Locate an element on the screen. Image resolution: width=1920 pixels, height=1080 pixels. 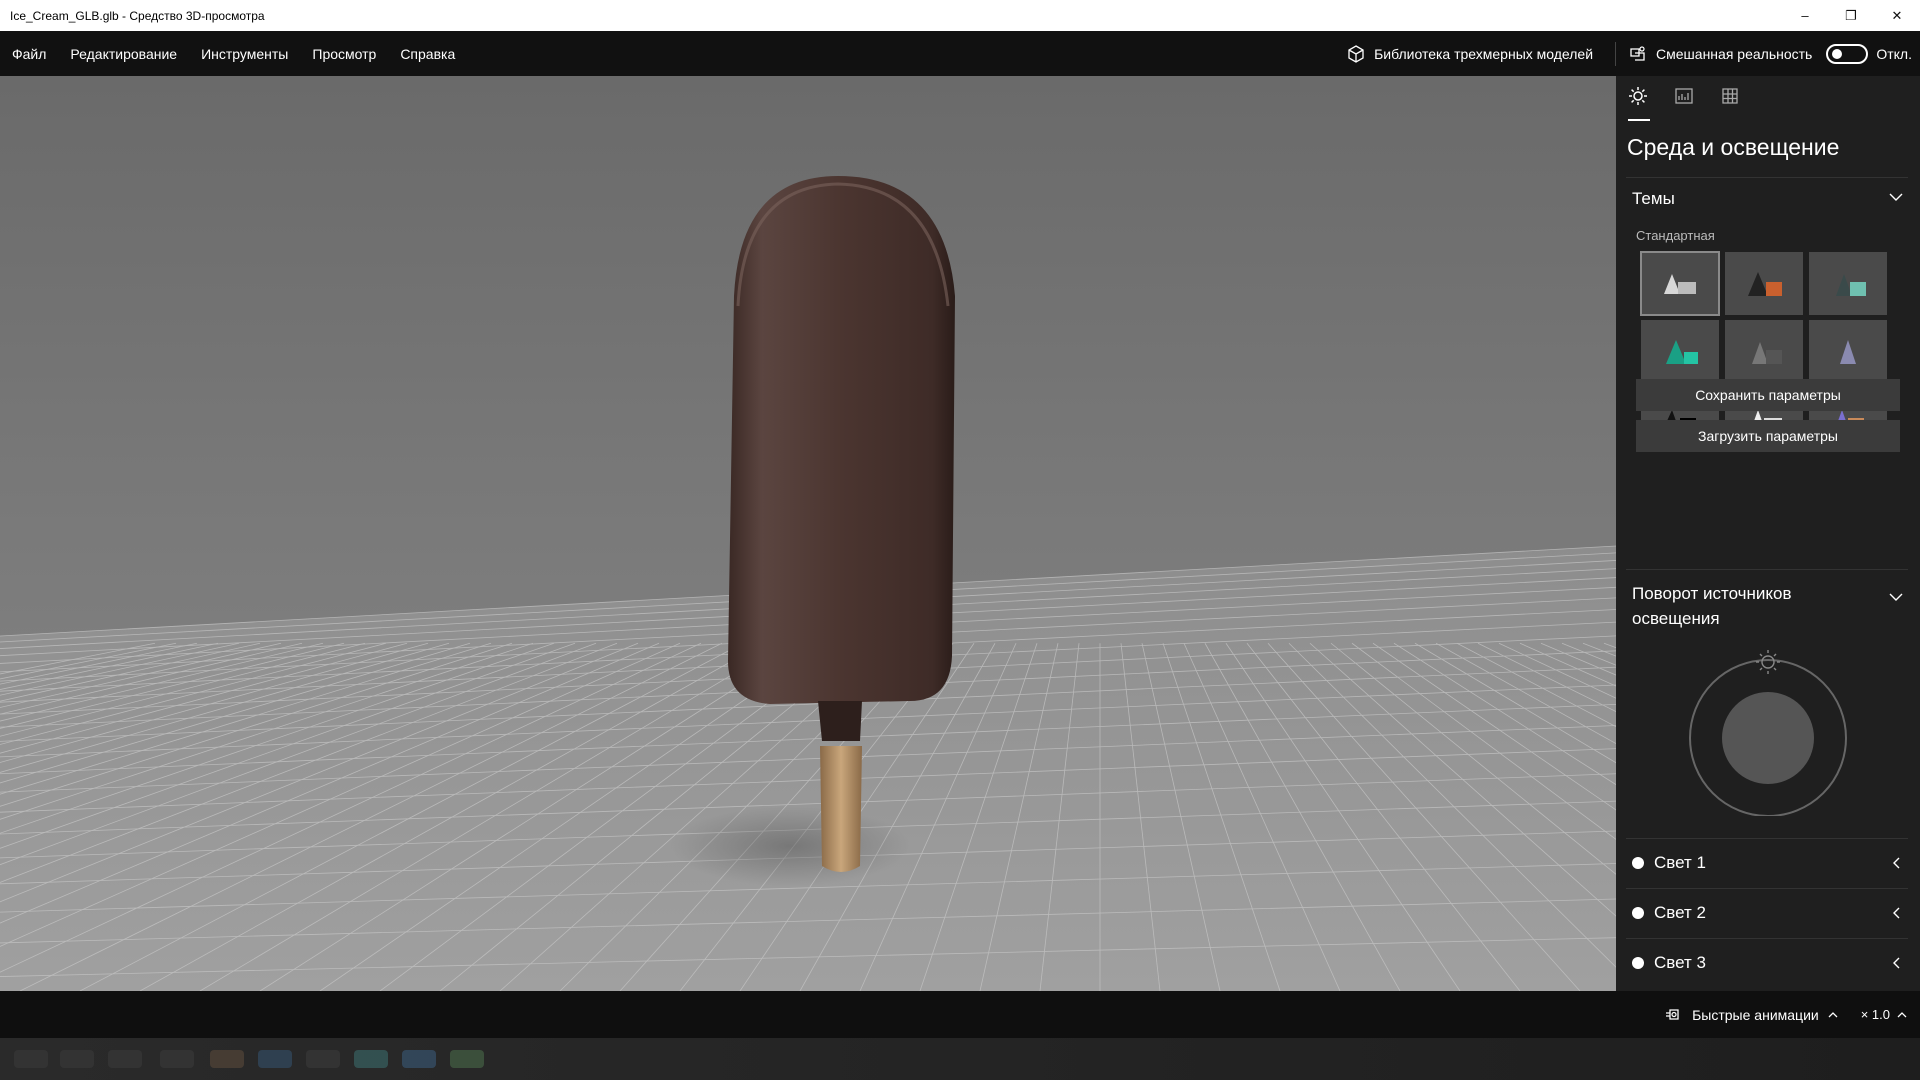
mixed-reality-icon is located at coordinates (1637, 53).